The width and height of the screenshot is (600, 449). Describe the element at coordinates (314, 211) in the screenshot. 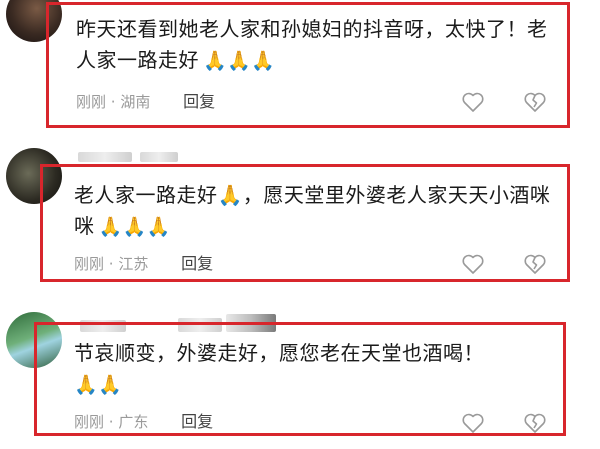

I see `comment-text: 老人家一路走好🙏，愿天堂里外婆老人家天天小酒咪咪 🙏🙏🙏` at that location.